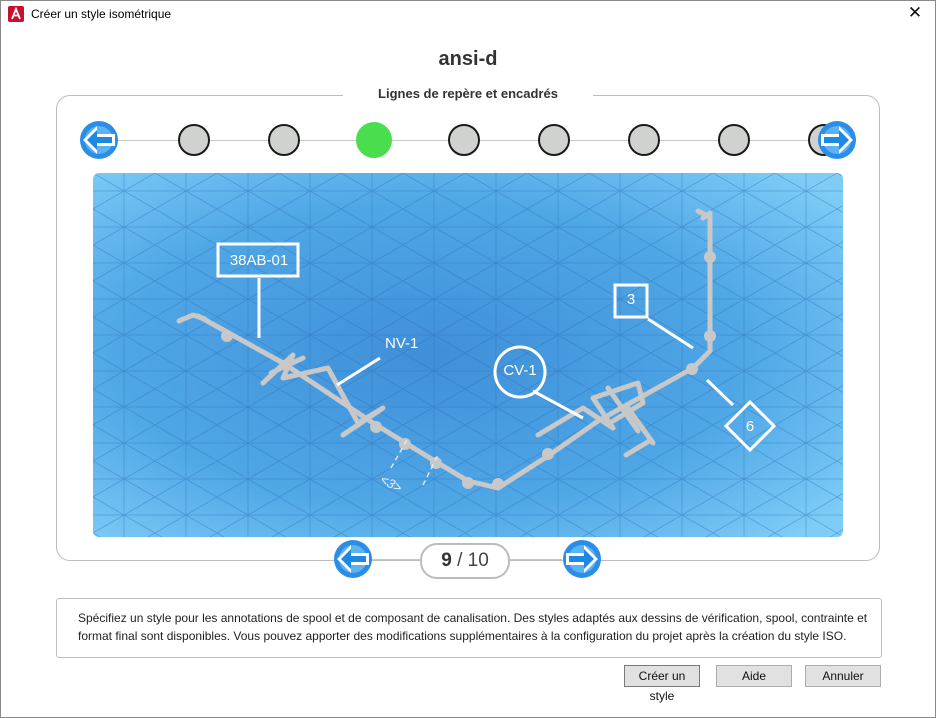 The height and width of the screenshot is (718, 936). I want to click on page-next-button, so click(582, 559).